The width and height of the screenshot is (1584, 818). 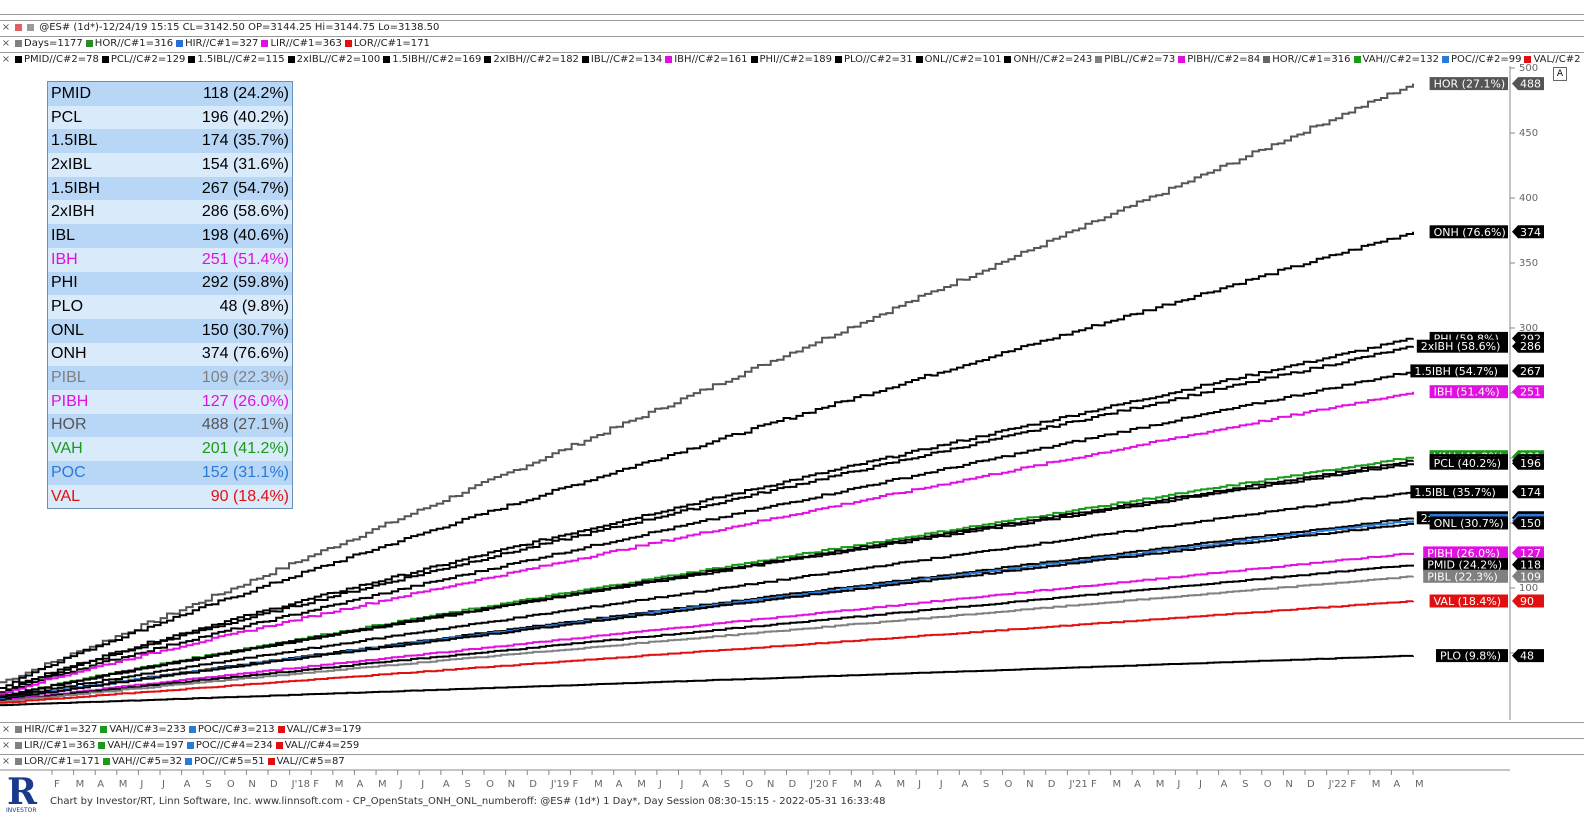 I want to click on series-end-value: 48, so click(x=1527, y=656).